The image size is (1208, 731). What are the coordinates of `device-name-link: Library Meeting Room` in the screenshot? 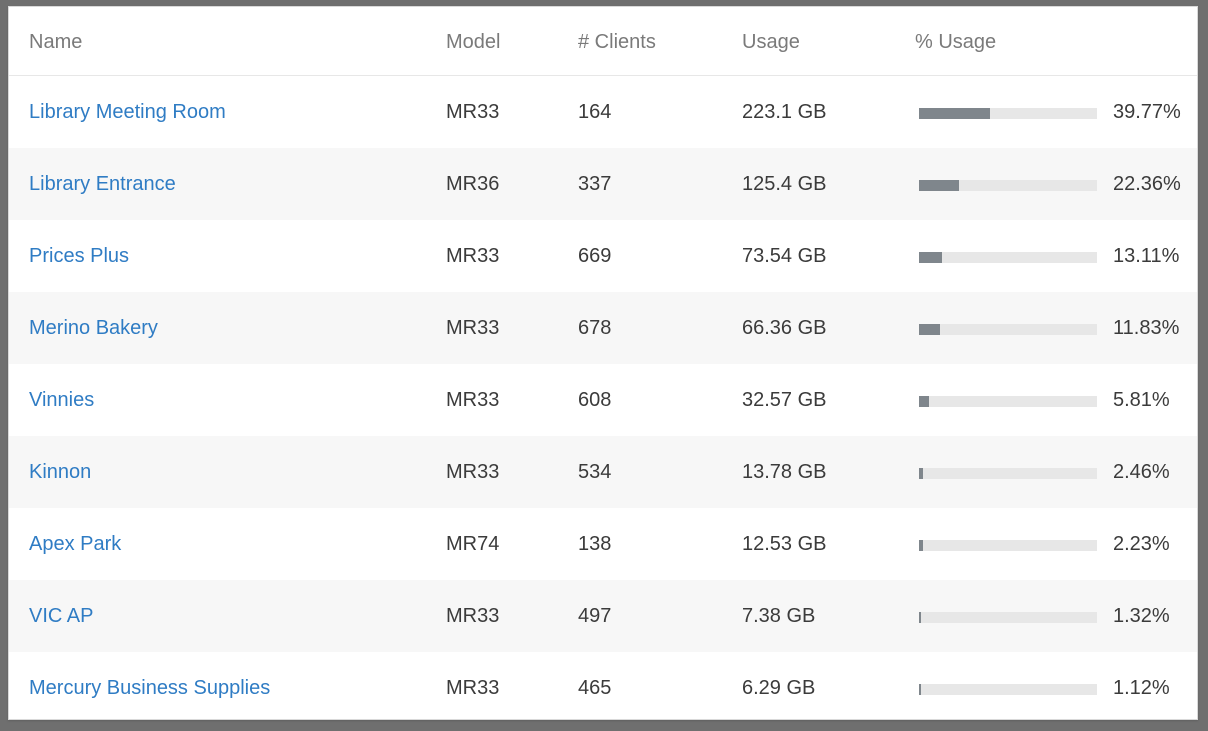 It's located at (127, 112).